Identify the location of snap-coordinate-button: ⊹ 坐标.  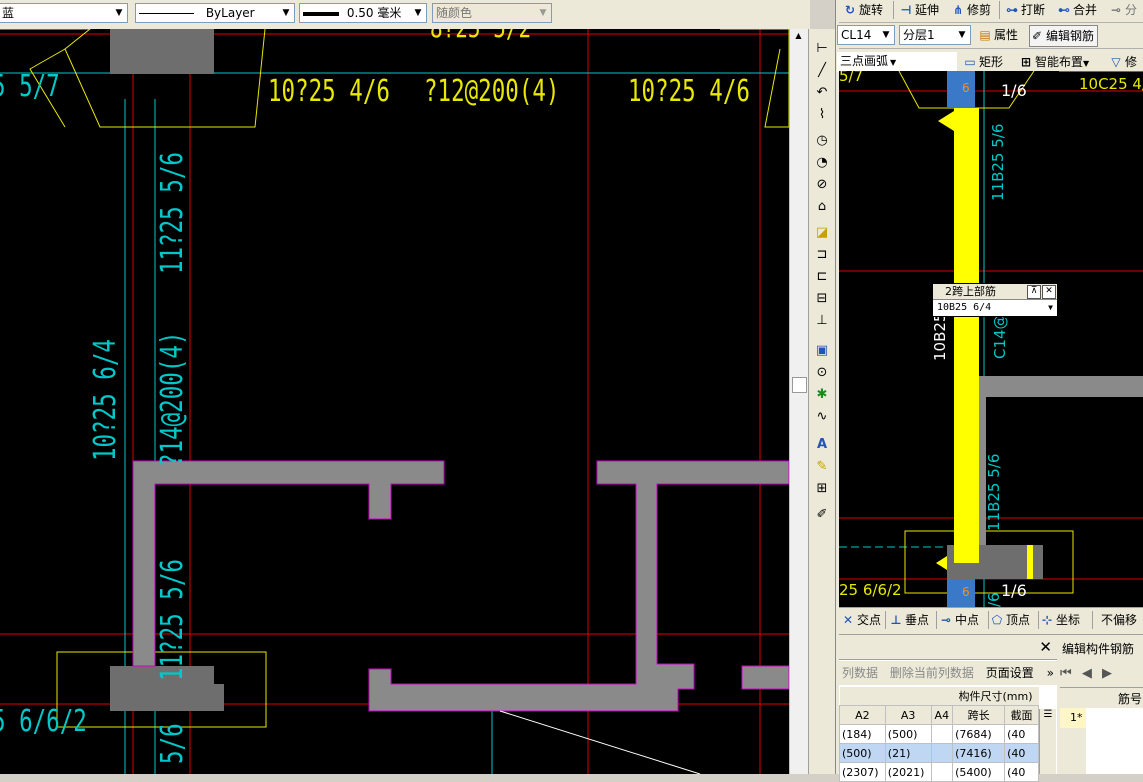
(1060, 620).